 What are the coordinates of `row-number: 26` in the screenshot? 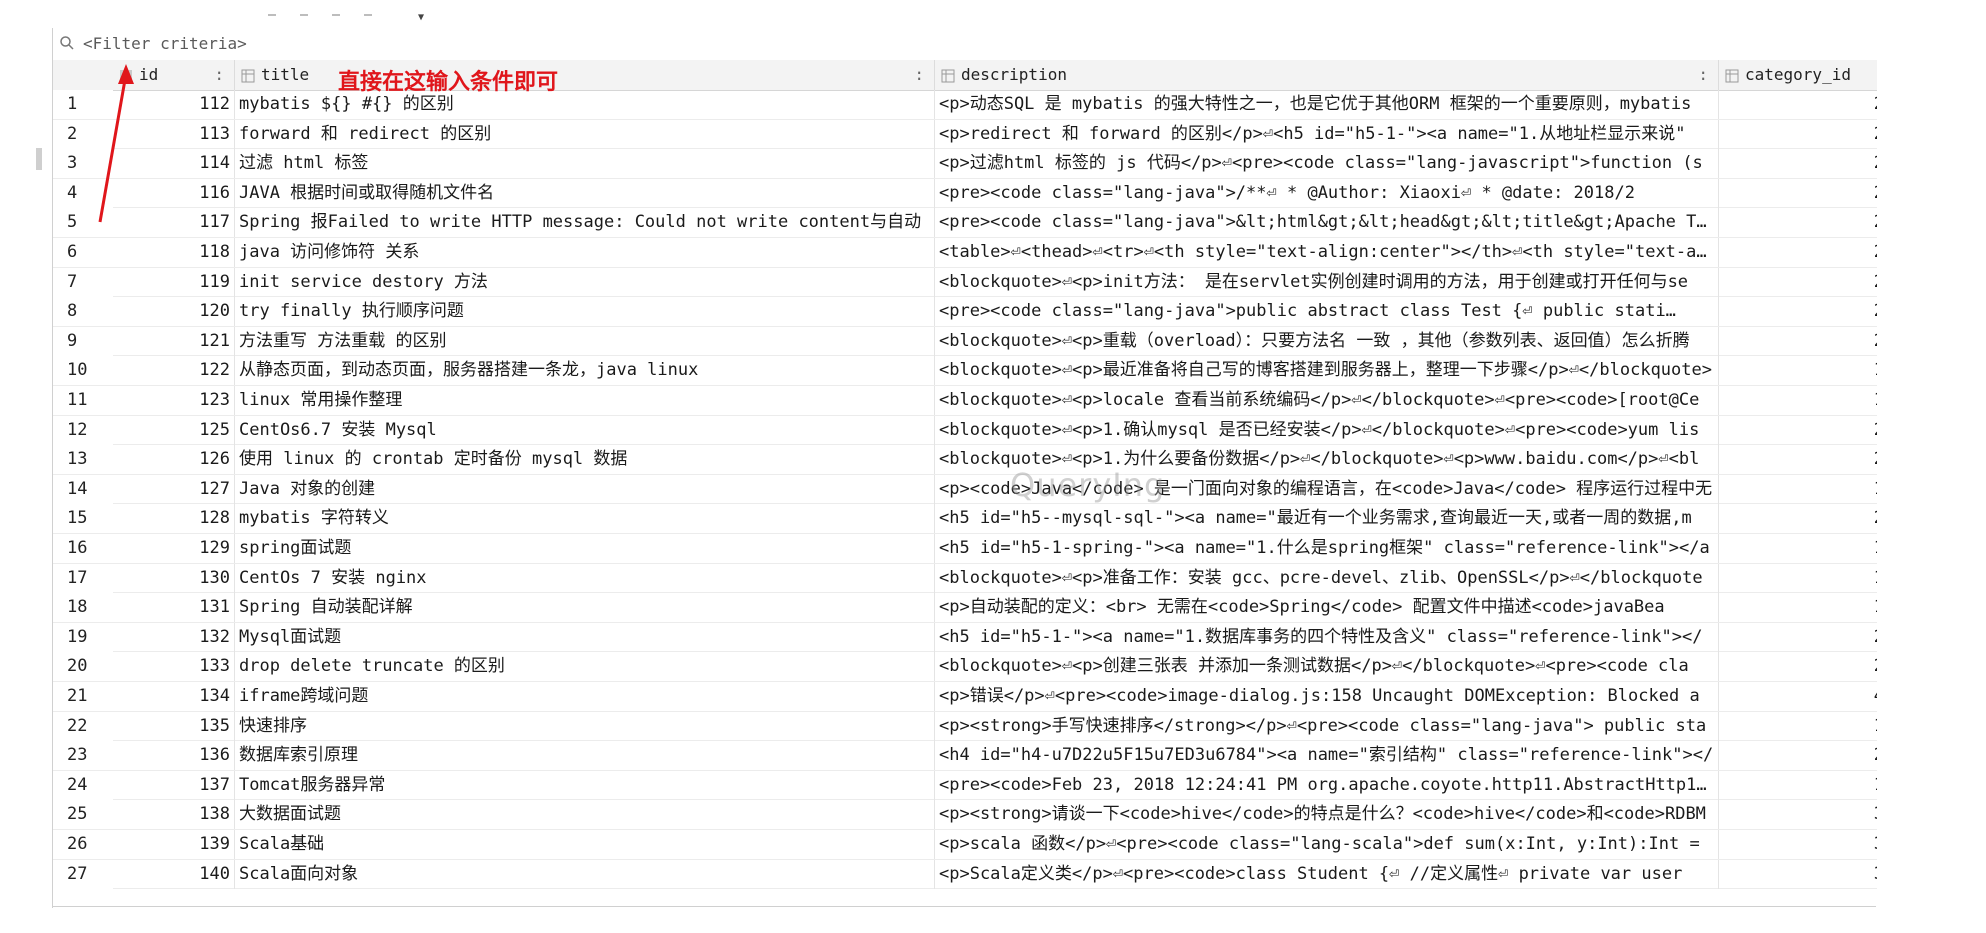 It's located at (83, 844).